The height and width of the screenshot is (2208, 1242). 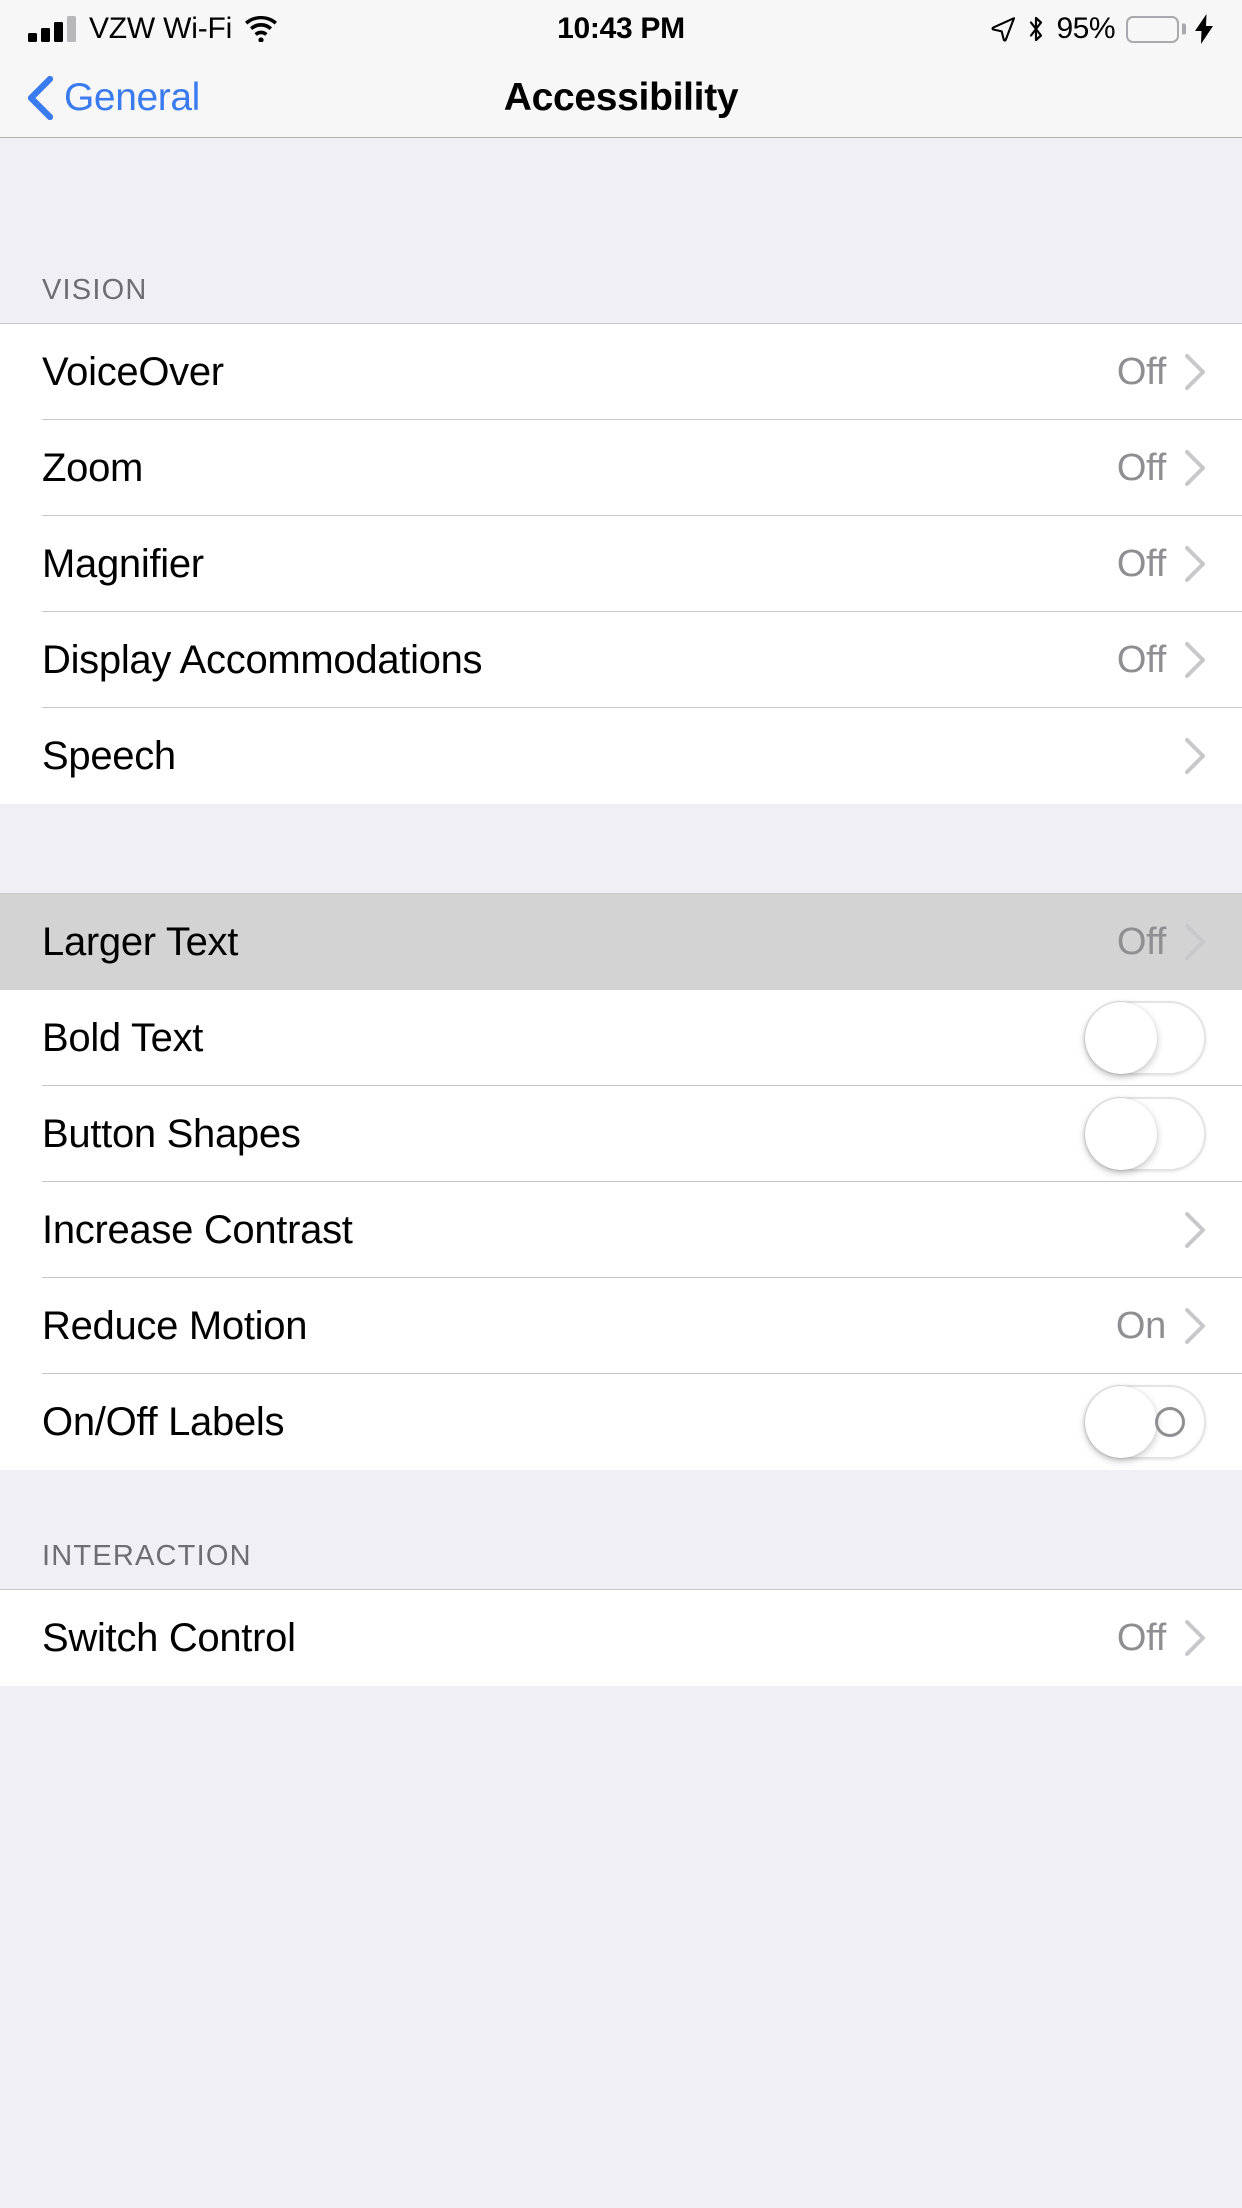 I want to click on list-item-larger-text: Larger Text Off, so click(x=621, y=942).